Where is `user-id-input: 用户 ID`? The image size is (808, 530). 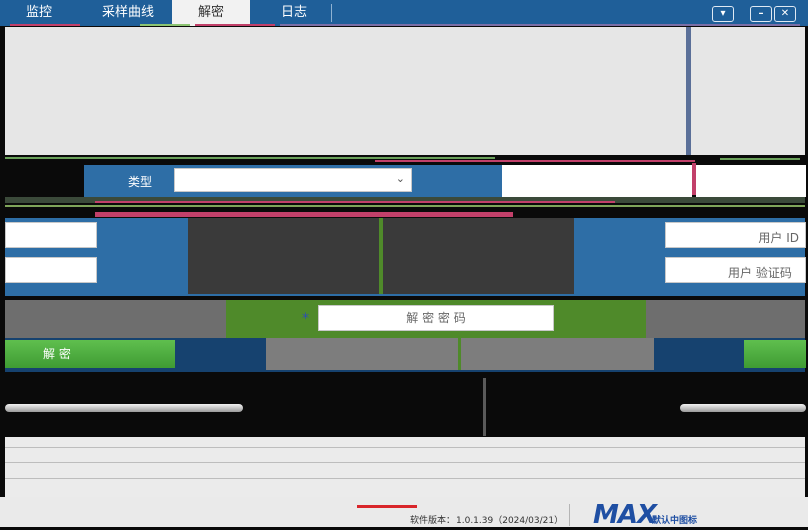 user-id-input: 用户 ID is located at coordinates (735, 235).